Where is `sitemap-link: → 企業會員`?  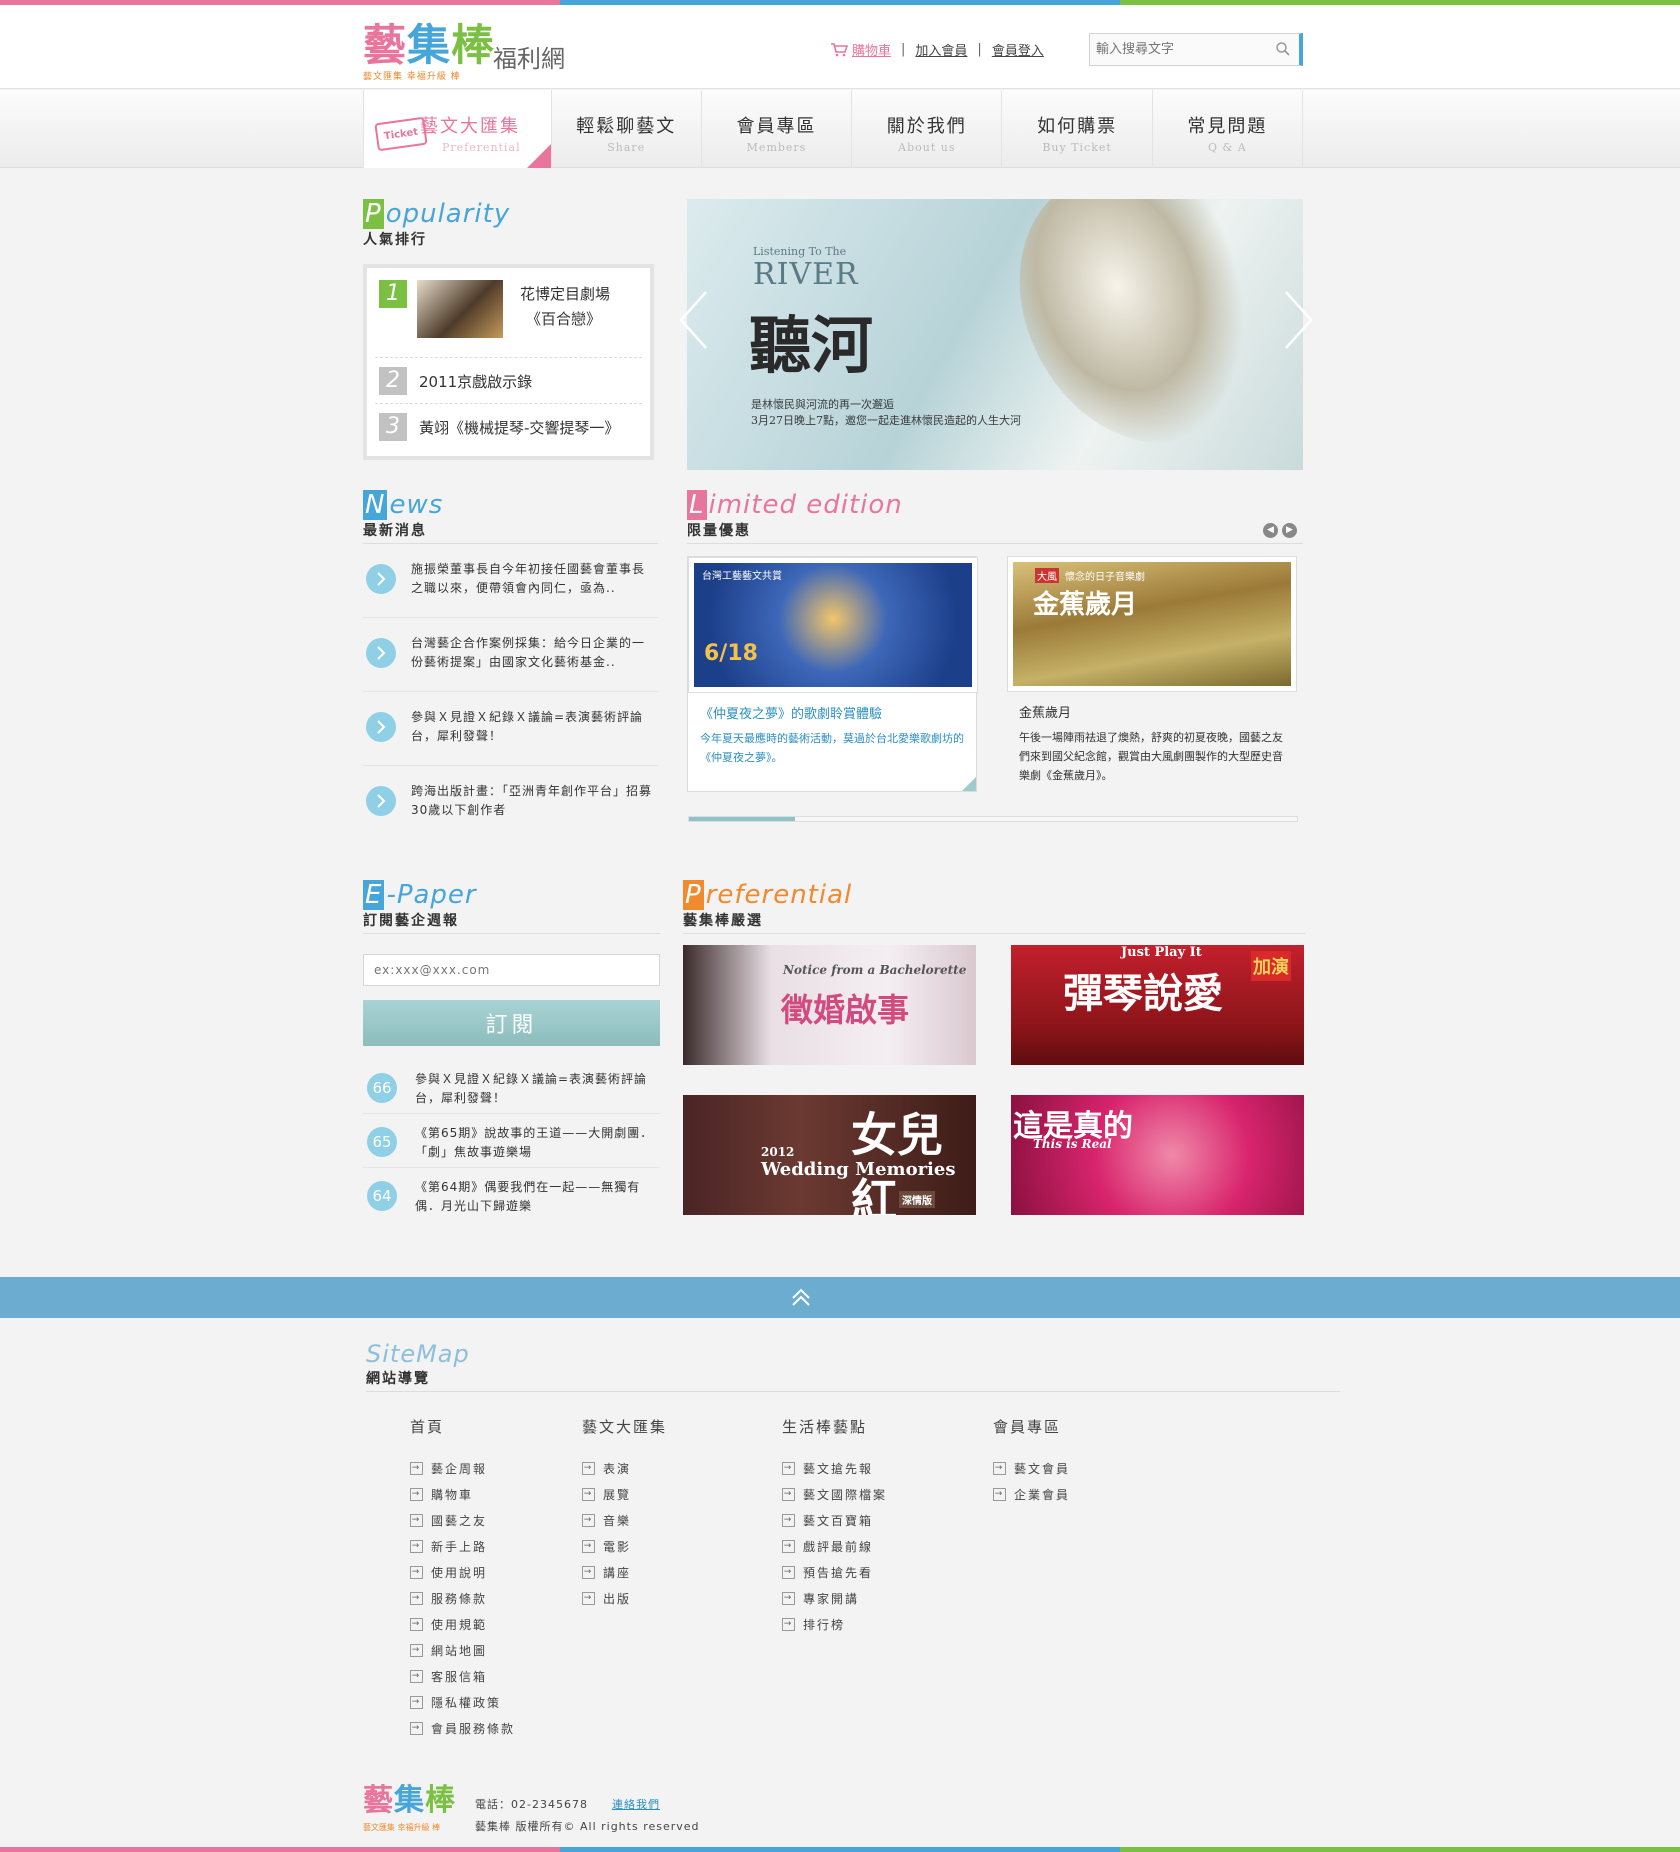 sitemap-link: → 企業會員 is located at coordinates (1031, 1494).